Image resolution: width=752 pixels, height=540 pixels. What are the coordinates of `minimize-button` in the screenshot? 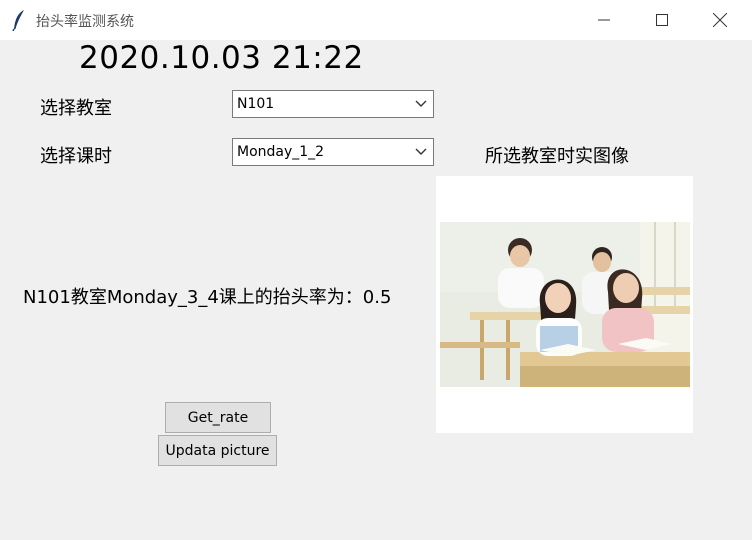 It's located at (604, 20).